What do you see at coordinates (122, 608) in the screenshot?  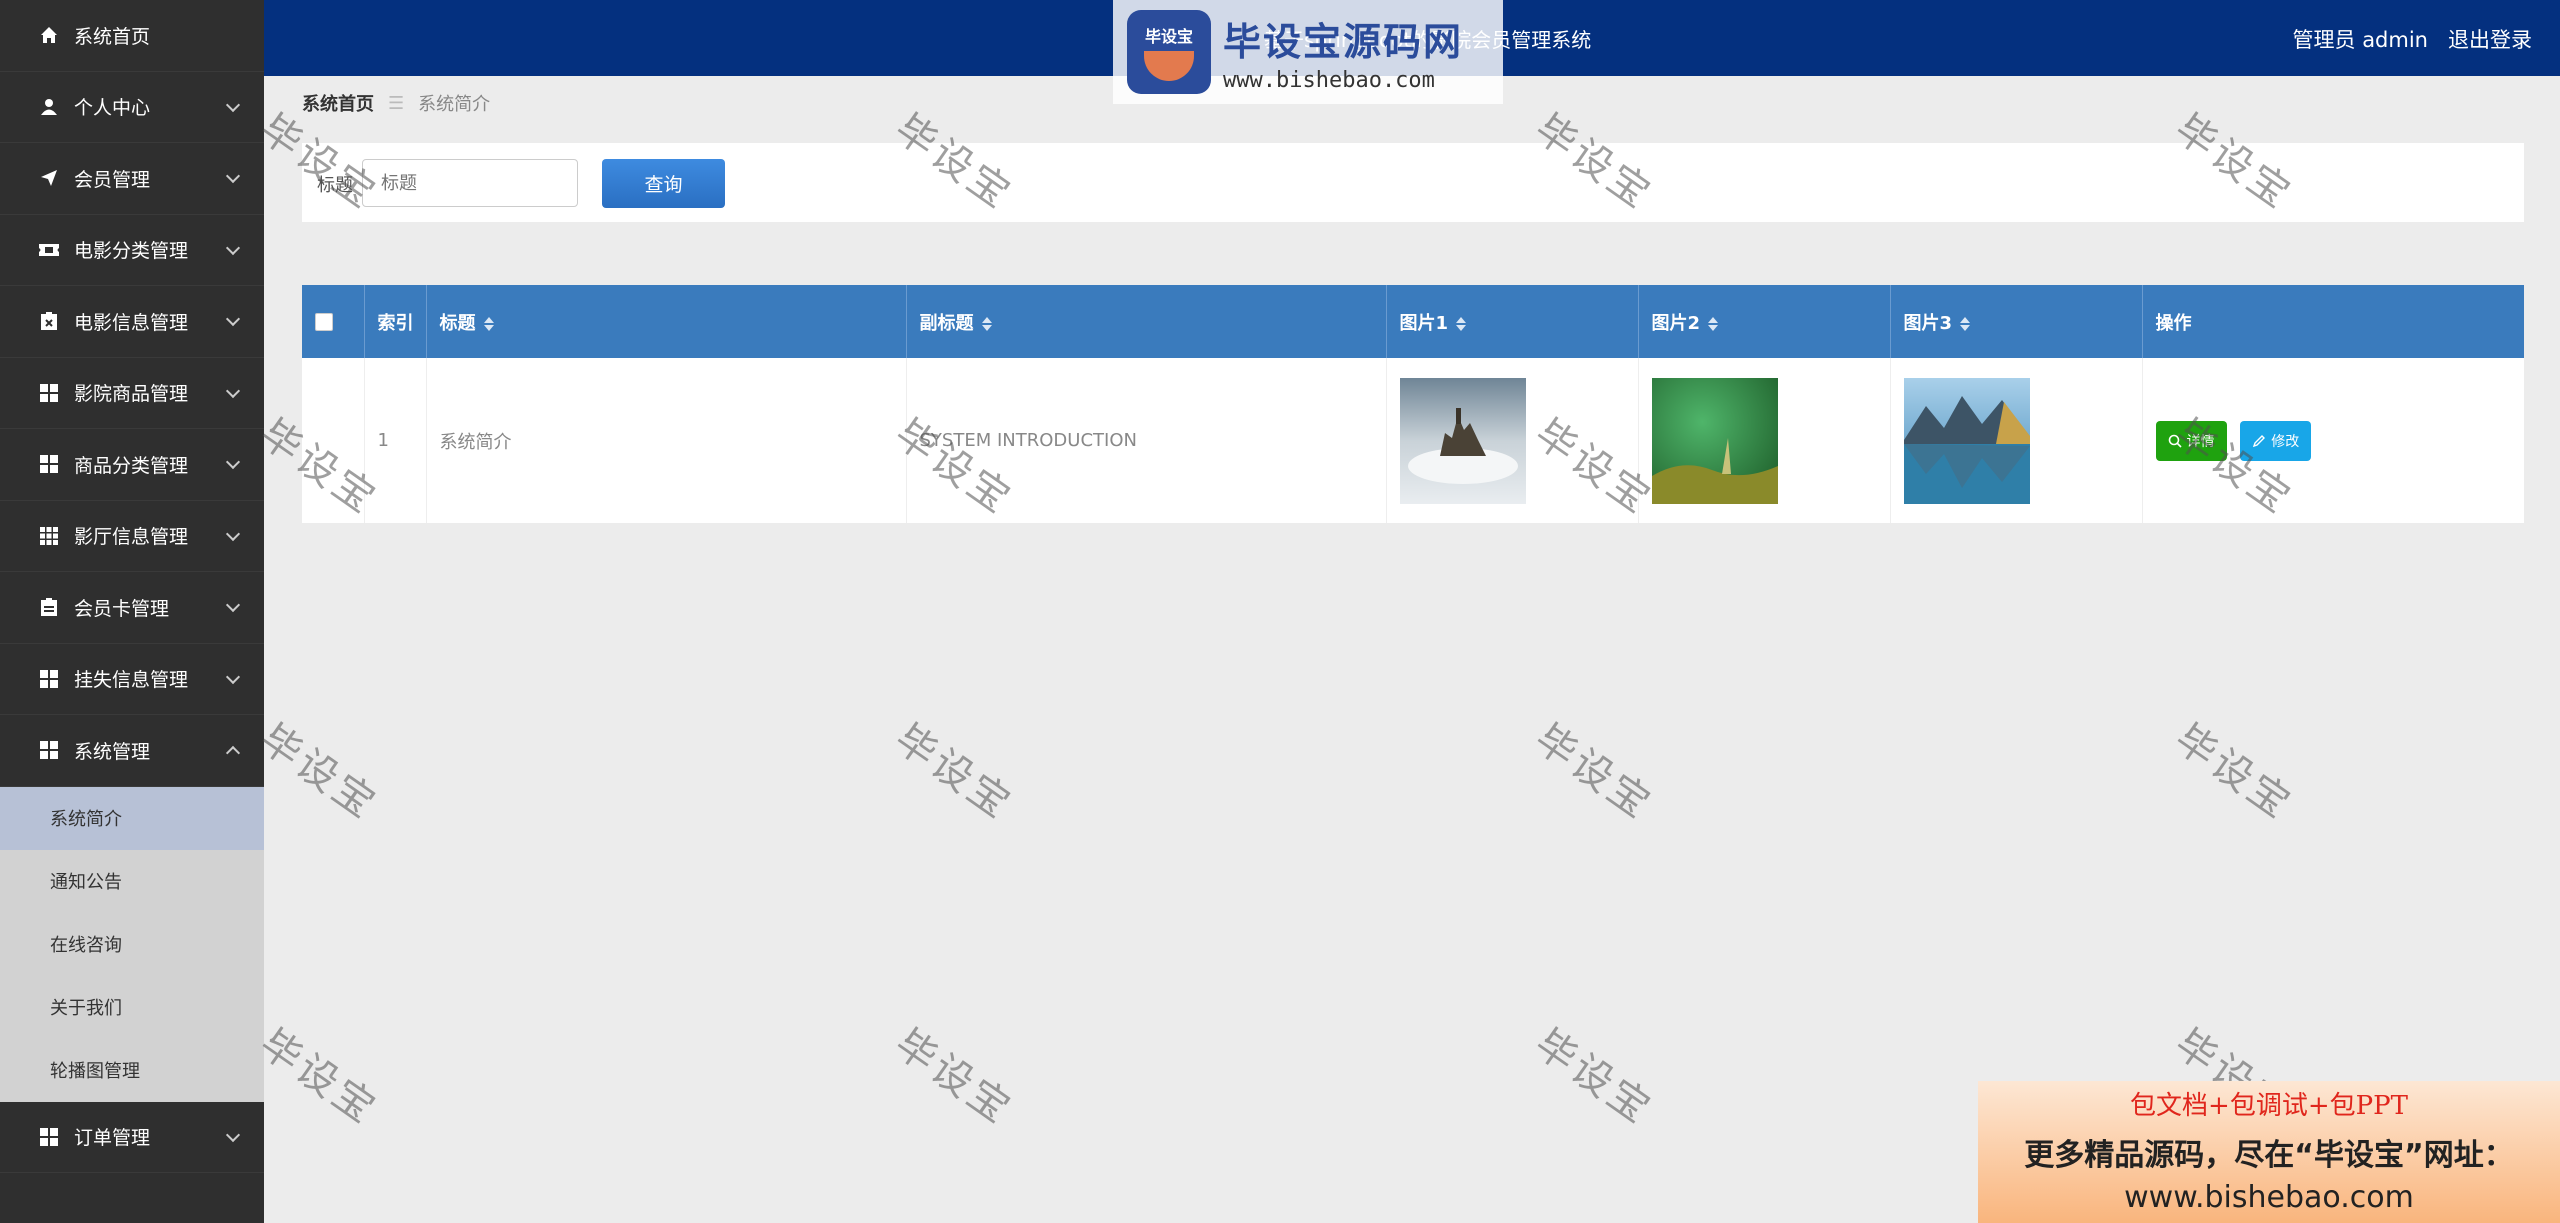 I see `sidebar-item-label: 会员卡管理` at bounding box center [122, 608].